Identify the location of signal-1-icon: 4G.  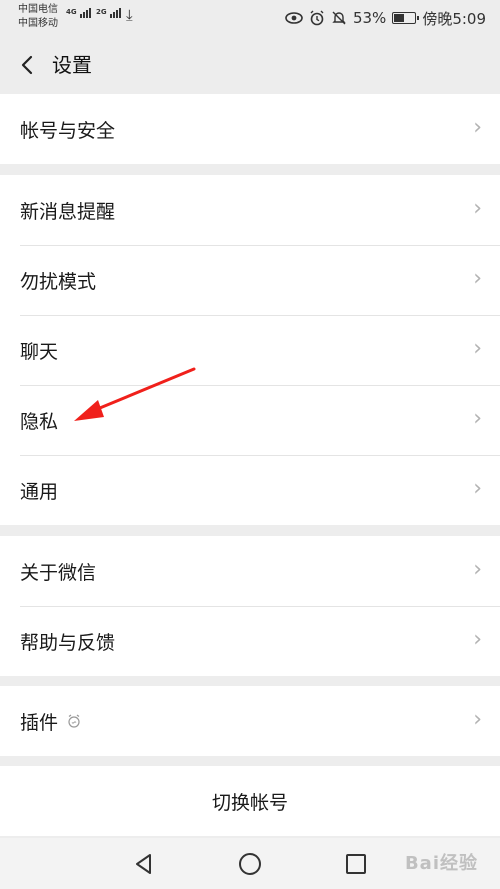
(79, 13).